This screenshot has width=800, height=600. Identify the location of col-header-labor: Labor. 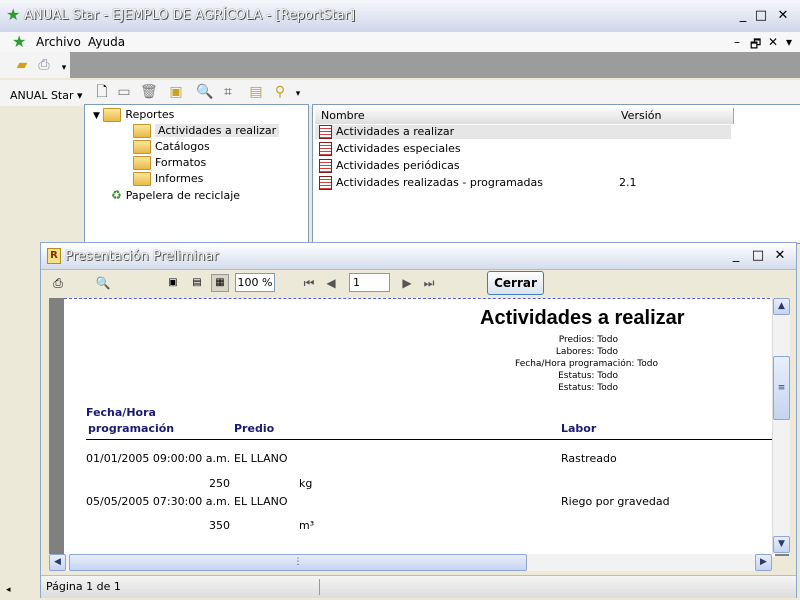
(579, 428).